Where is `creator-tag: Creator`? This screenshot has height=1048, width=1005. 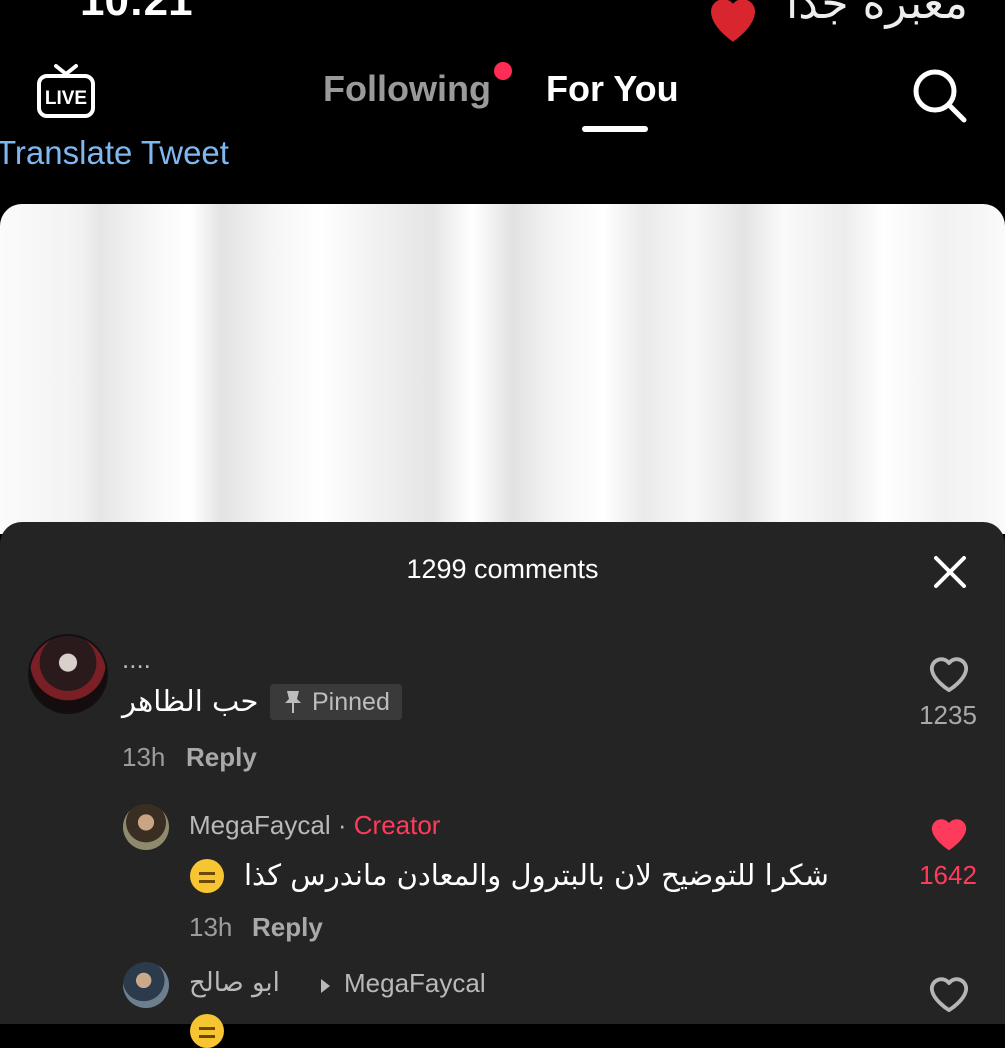 creator-tag: Creator is located at coordinates (397, 825).